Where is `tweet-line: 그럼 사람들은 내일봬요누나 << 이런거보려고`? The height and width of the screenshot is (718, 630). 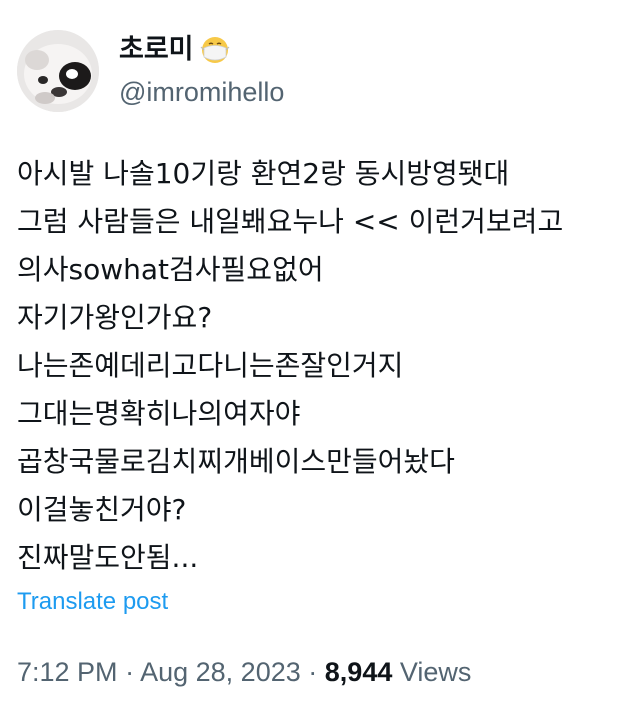
tweet-line: 그럼 사람들은 내일봬요누나 << 이런거보려고 is located at coordinates (290, 221).